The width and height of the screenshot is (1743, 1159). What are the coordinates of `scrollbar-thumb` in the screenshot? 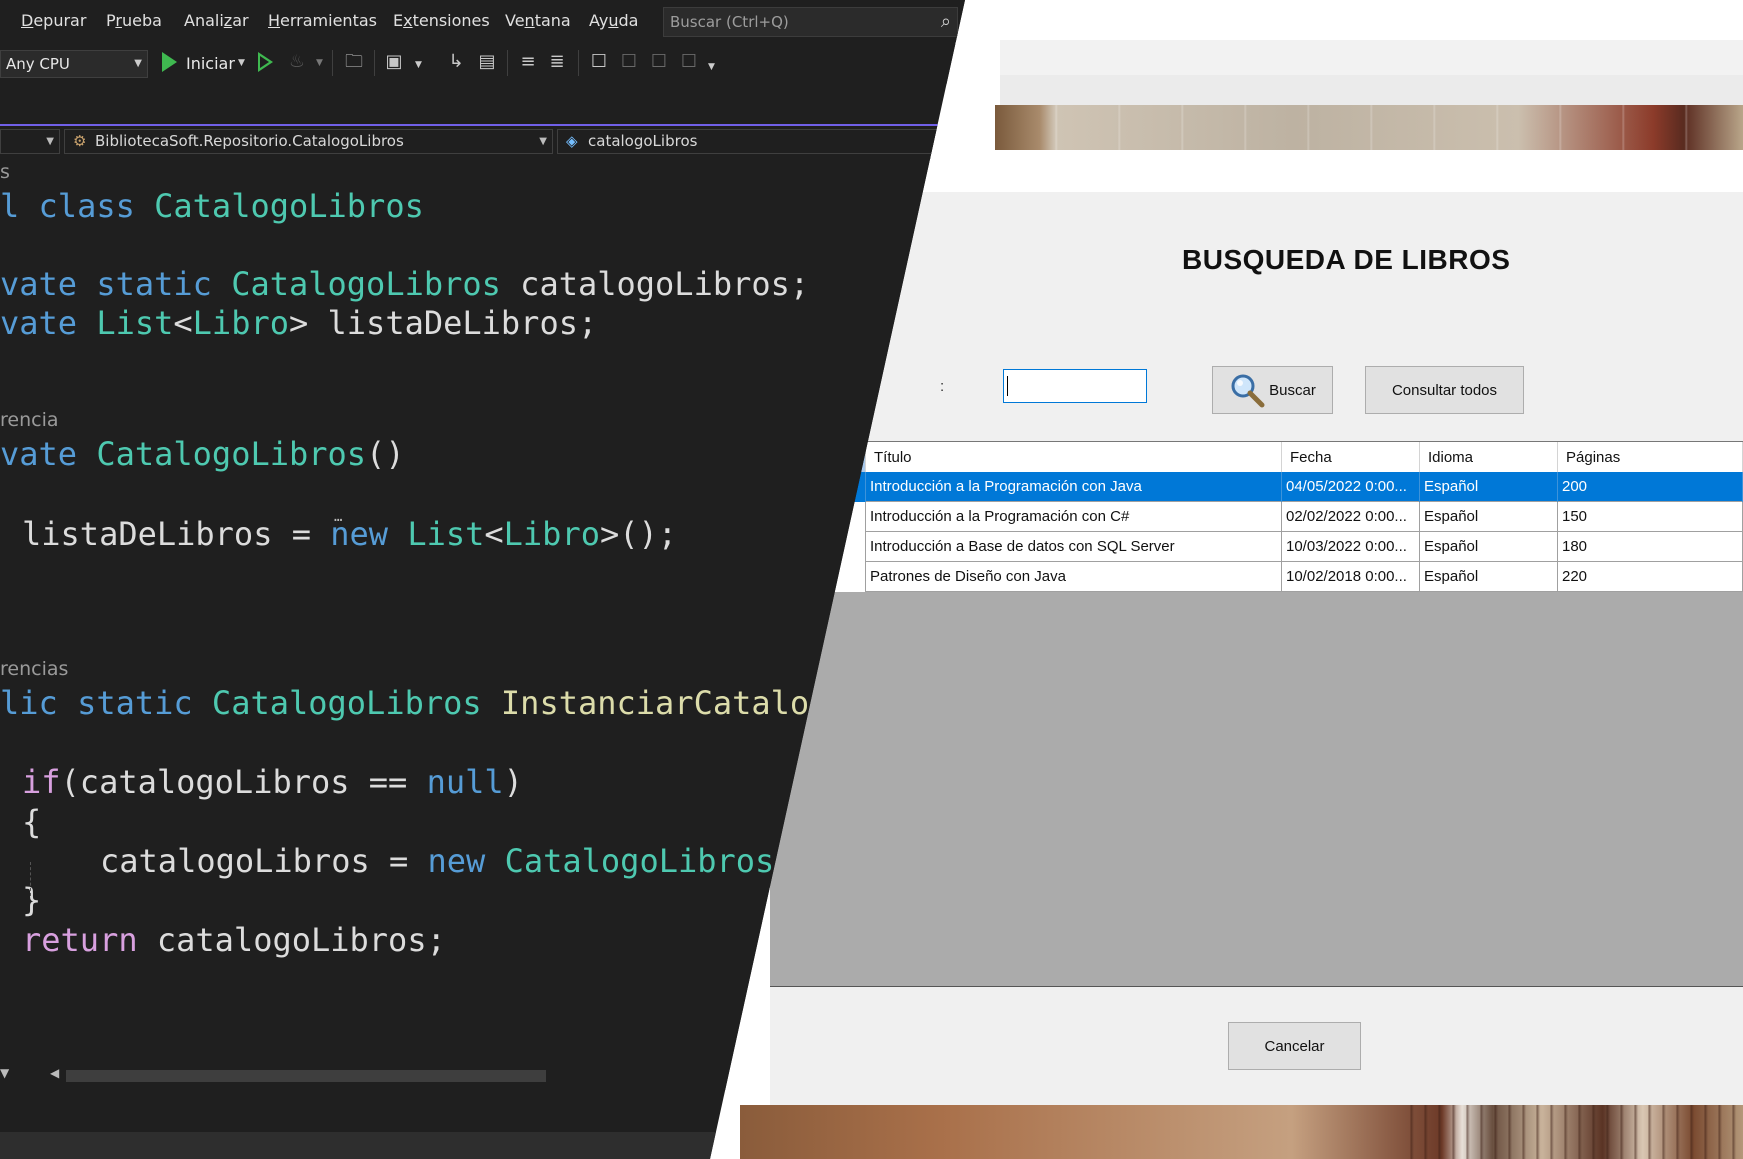 It's located at (306, 1076).